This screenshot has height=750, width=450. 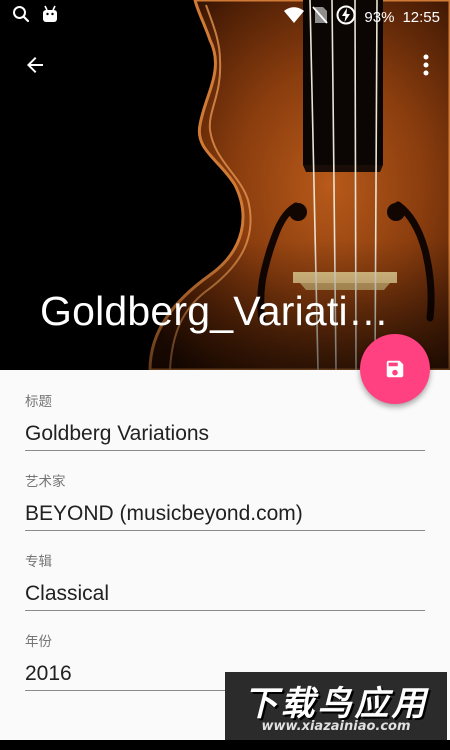 I want to click on artist-input: BEYOND (musicbeyond.com), so click(x=225, y=515).